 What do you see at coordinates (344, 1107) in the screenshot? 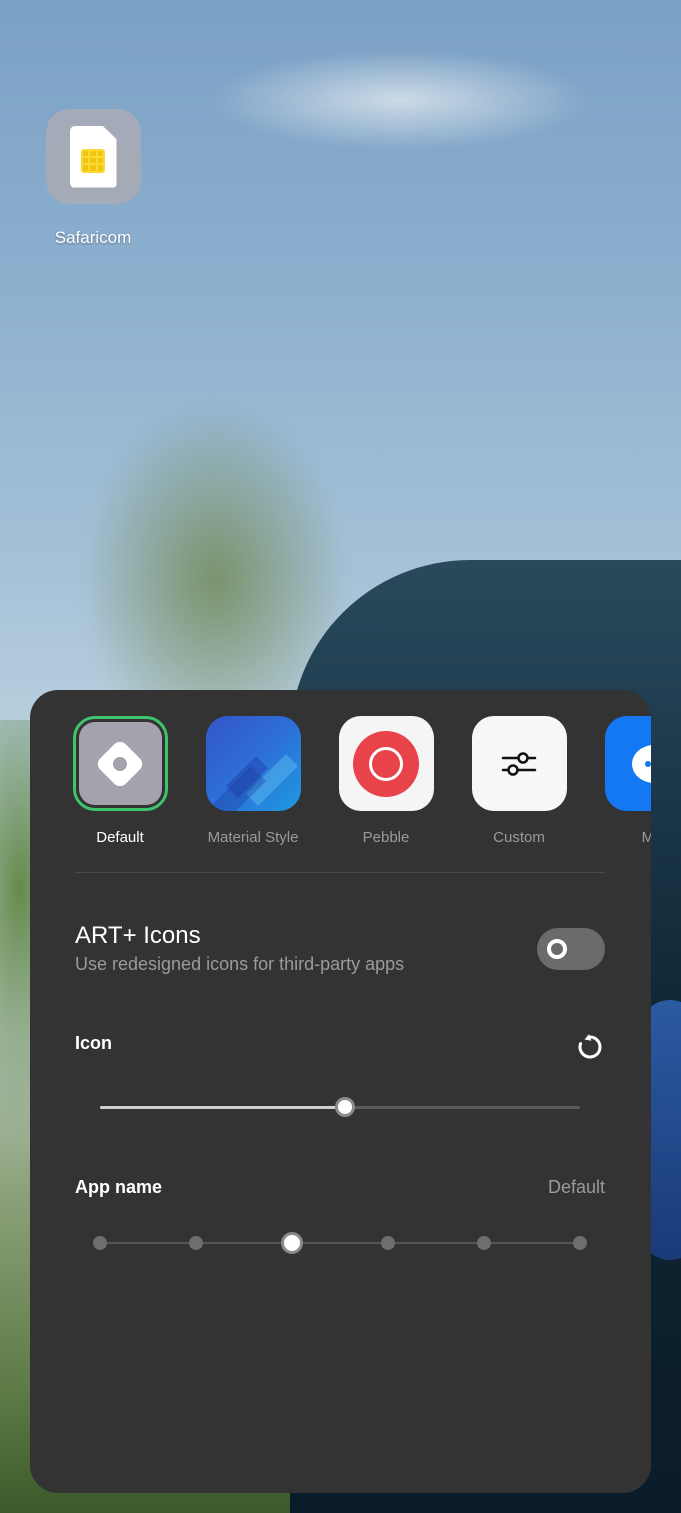
I see `slider-thumb` at bounding box center [344, 1107].